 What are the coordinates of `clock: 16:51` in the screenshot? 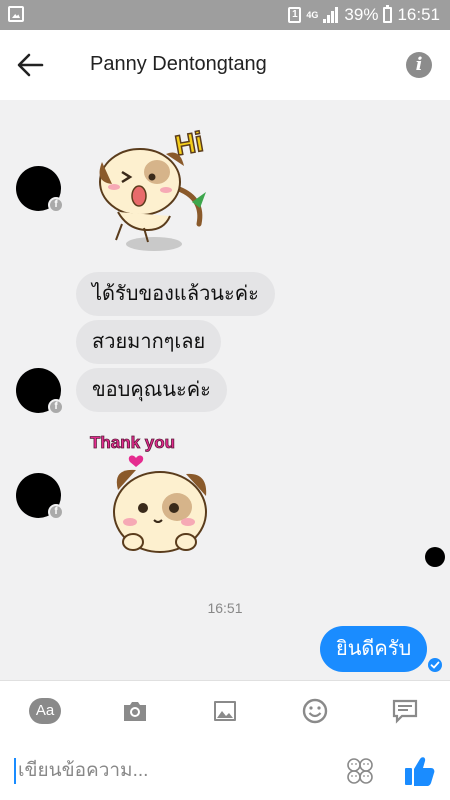 It's located at (418, 14).